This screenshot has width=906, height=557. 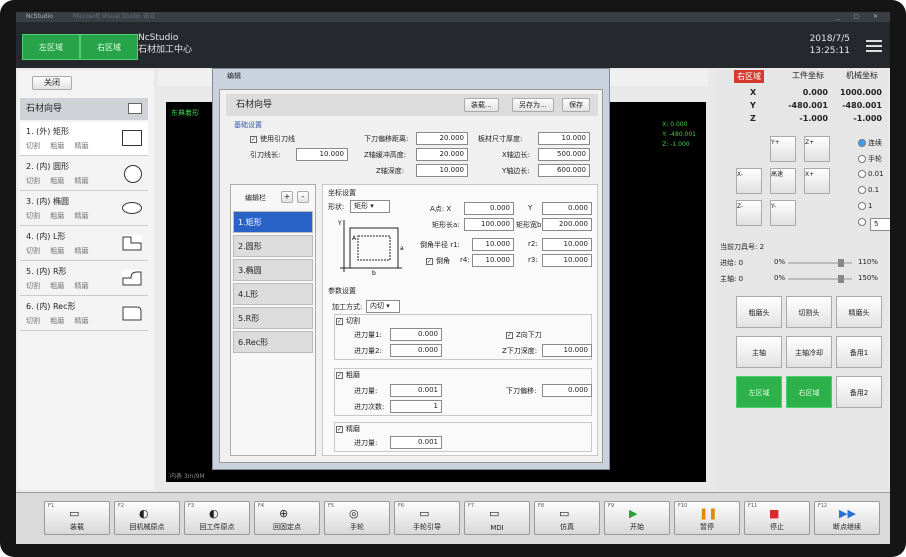 What do you see at coordinates (303, 197) in the screenshot?
I see `remove-button: -` at bounding box center [303, 197].